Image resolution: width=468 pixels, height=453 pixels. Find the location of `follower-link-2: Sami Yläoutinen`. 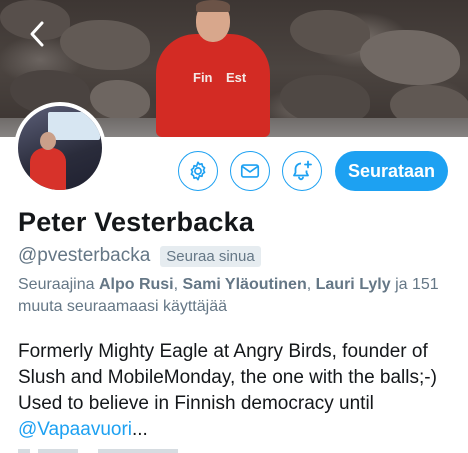

follower-link-2: Sami Yläoutinen is located at coordinates (245, 284).